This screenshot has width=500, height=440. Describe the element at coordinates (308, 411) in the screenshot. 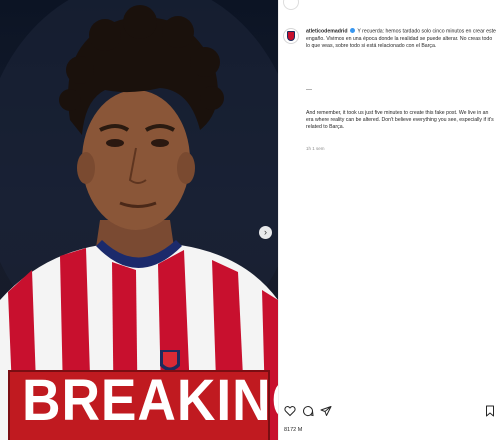

I see `comment-icon` at that location.